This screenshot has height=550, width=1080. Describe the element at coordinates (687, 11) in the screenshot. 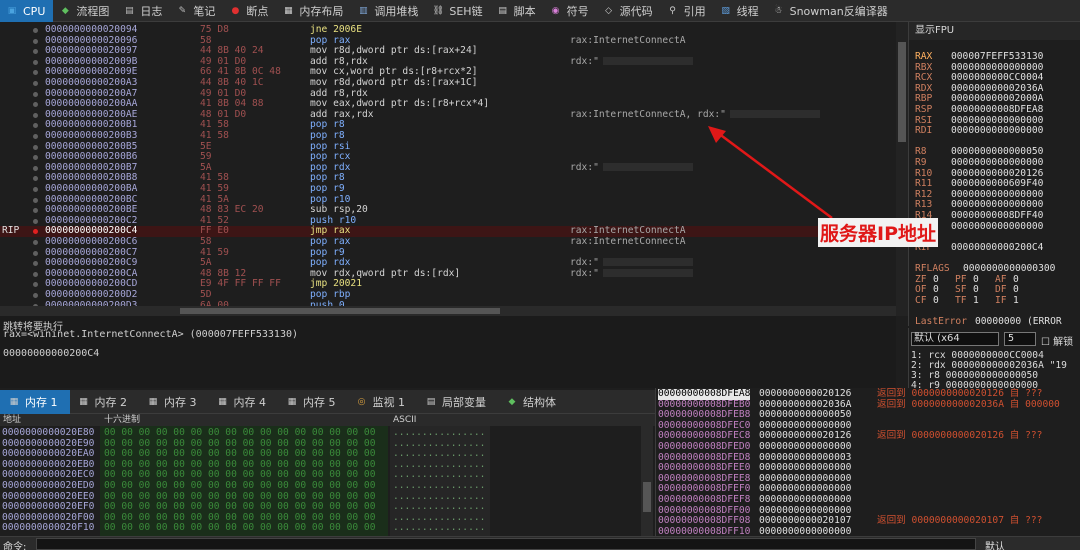

I see `tab-11: ⚲ 引用` at that location.